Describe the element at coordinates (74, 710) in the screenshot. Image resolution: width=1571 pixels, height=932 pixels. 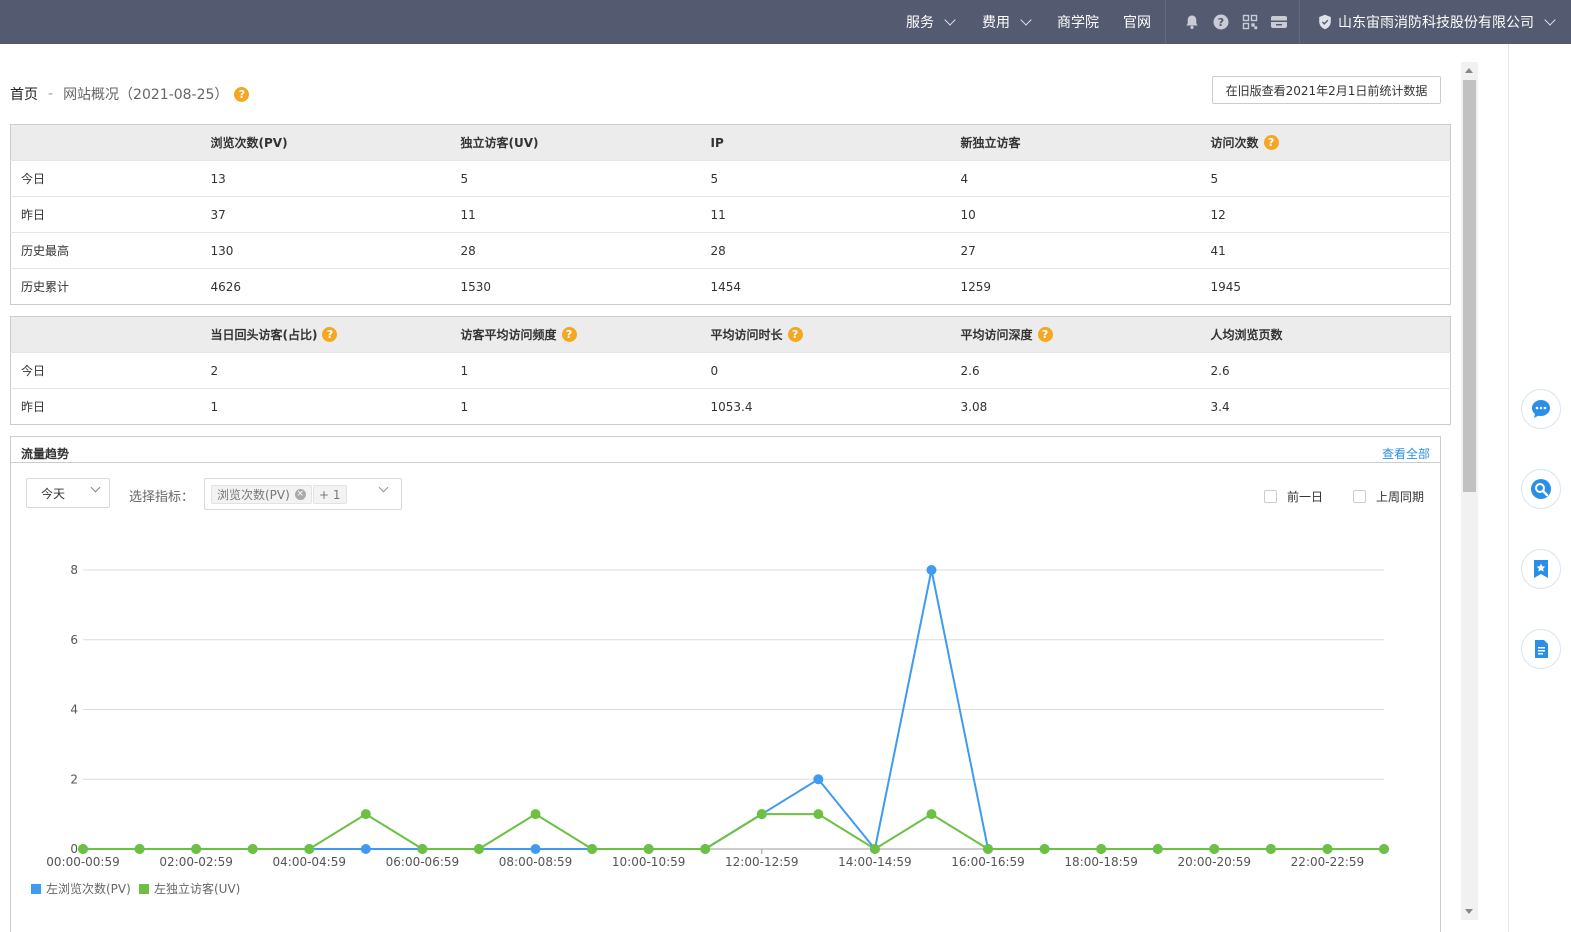
I see `y-tick-label: 4` at that location.